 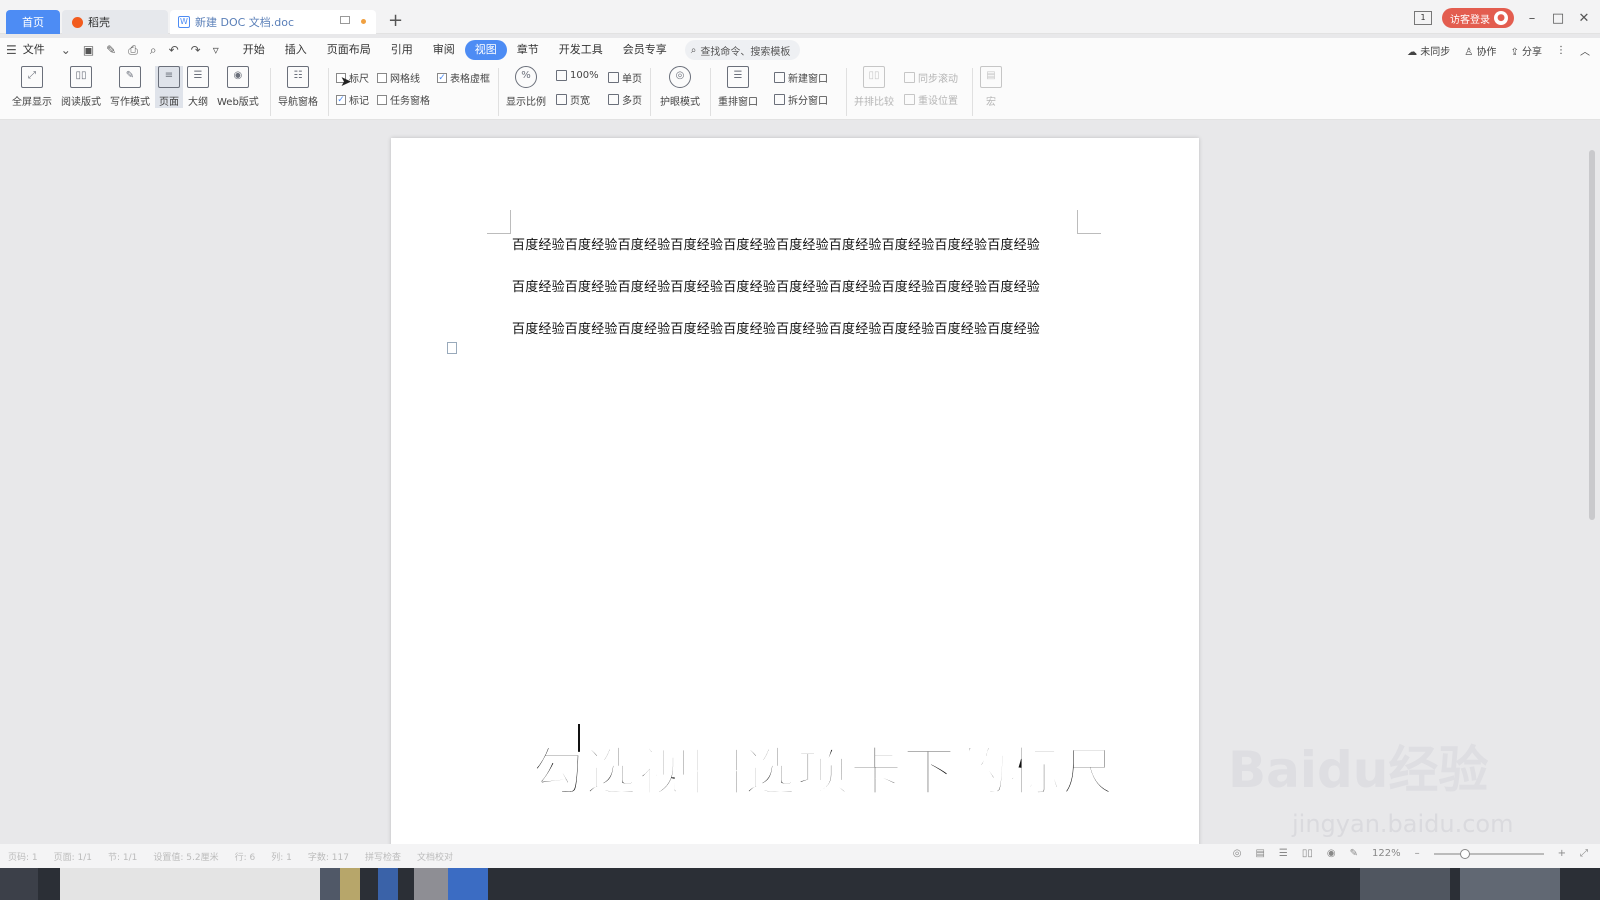 I want to click on tab-daoke: 稻壳, so click(x=115, y=22).